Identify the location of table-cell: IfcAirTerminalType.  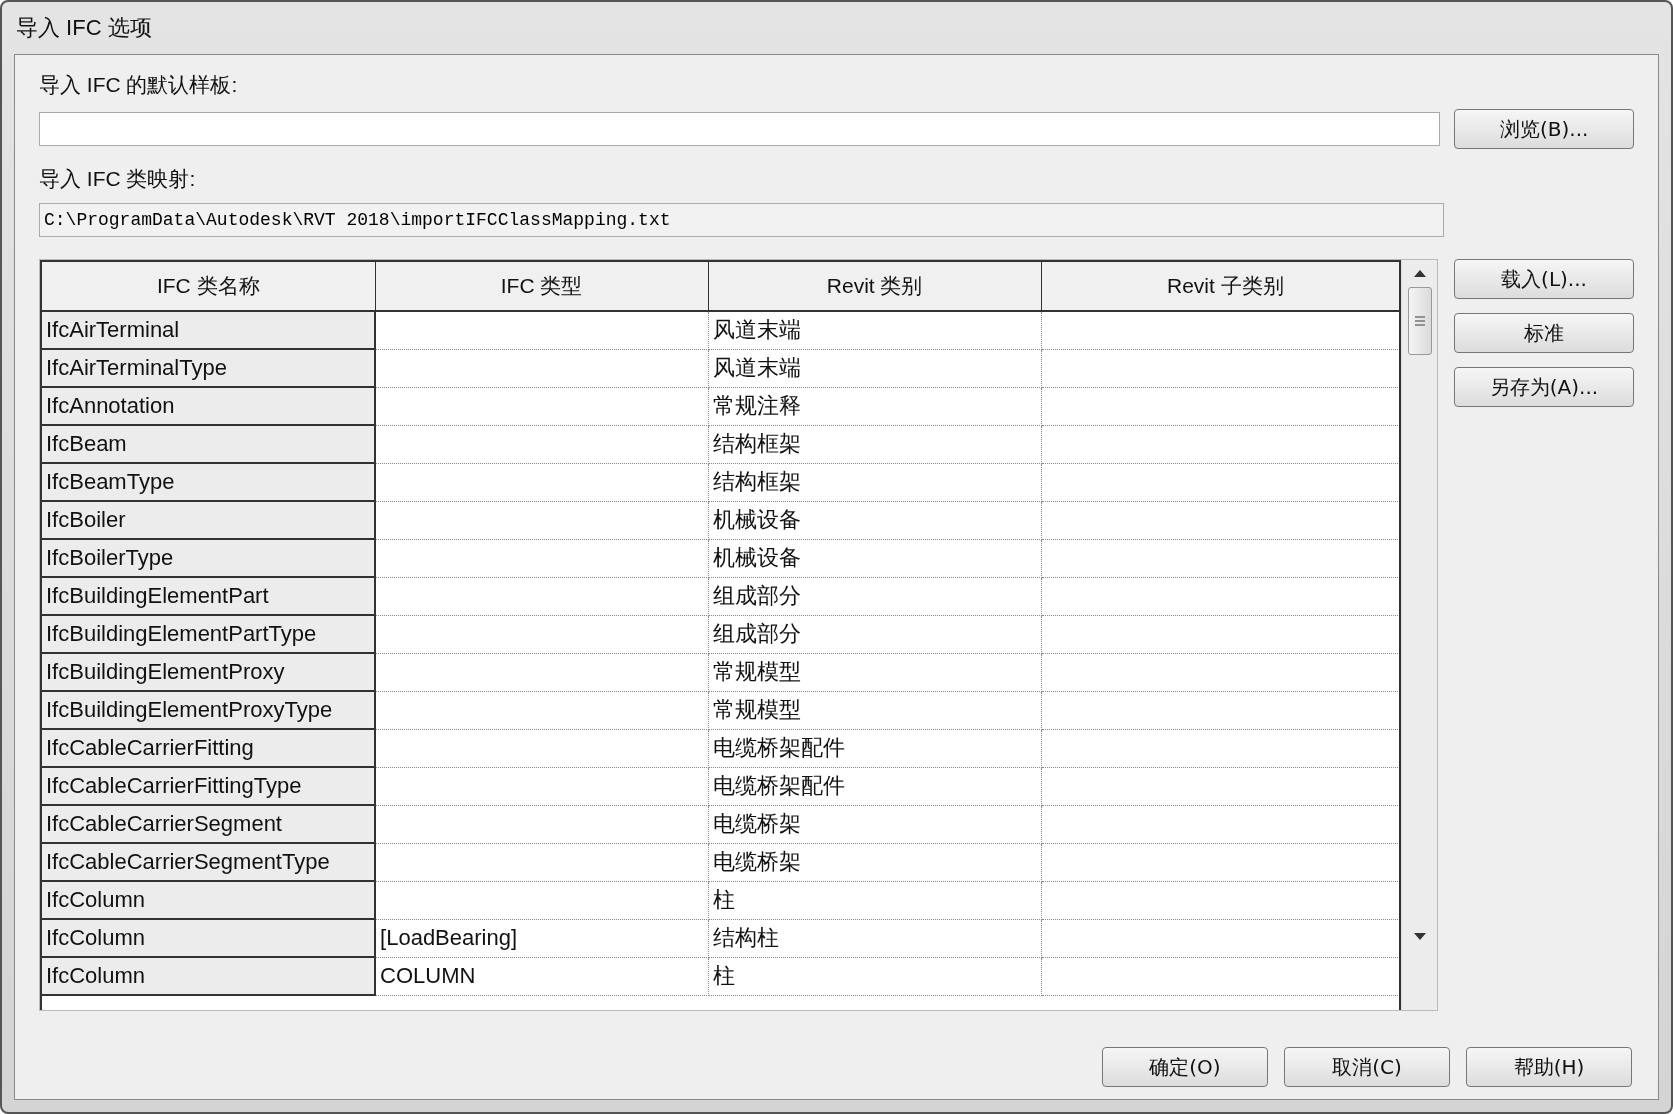
(209, 368).